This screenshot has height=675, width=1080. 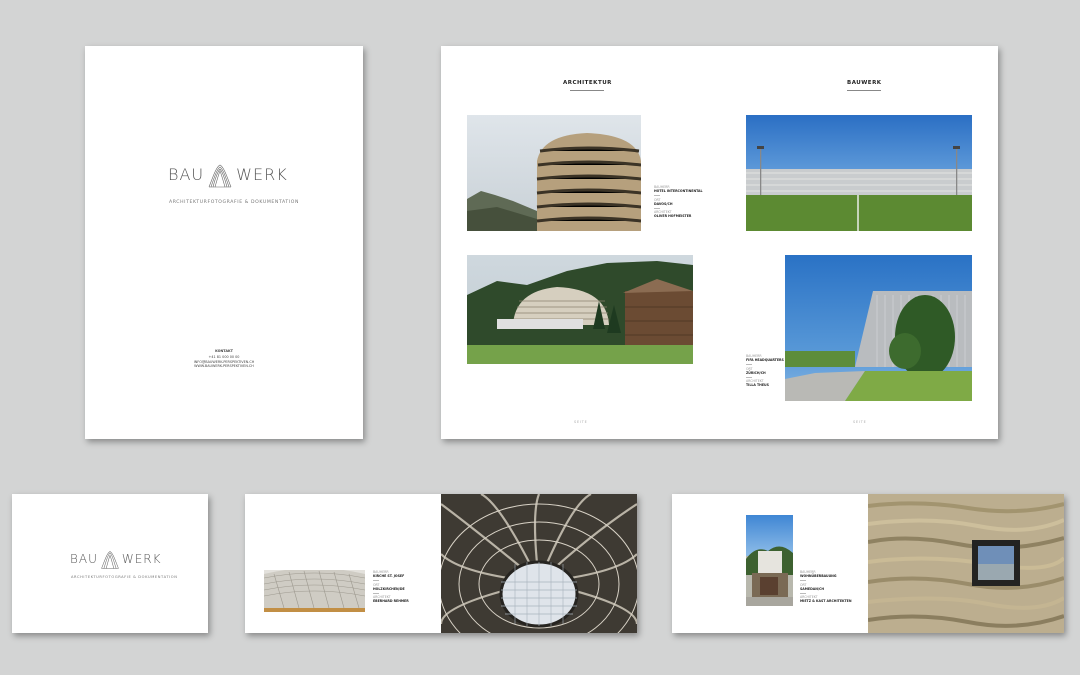 I want to click on photo-church-ceiling, so click(x=539, y=563).